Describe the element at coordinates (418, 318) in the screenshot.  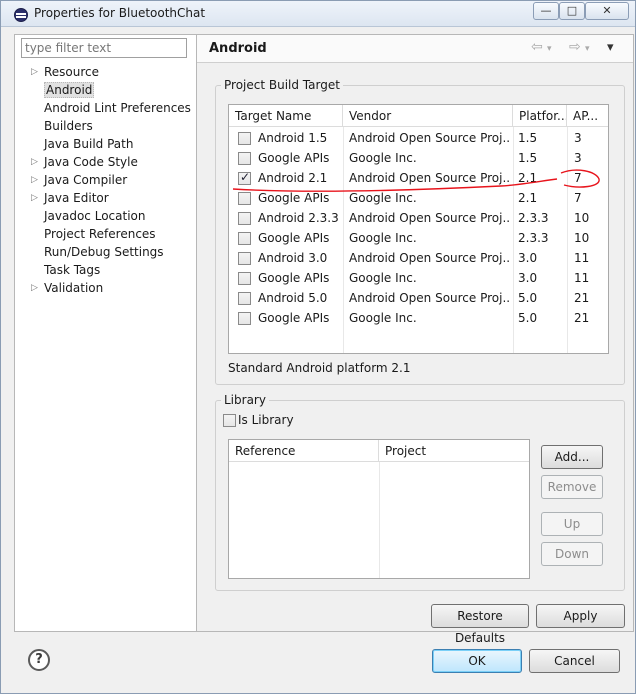
I see `build-target-row: Google APIs Google Inc. 5.0 21` at that location.